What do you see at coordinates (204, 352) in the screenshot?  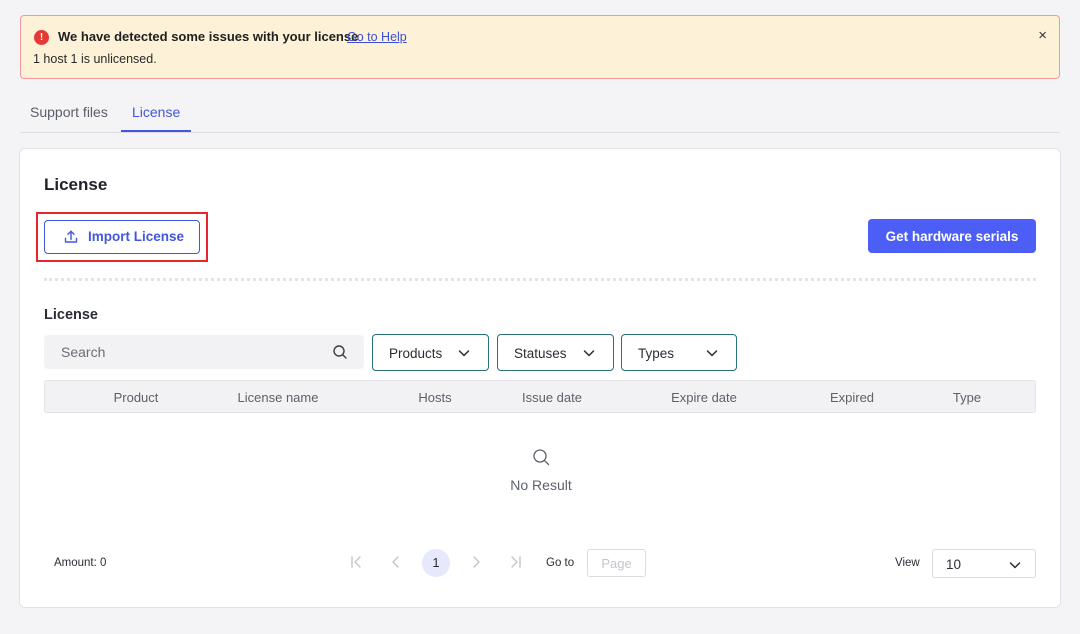 I see `search-input` at bounding box center [204, 352].